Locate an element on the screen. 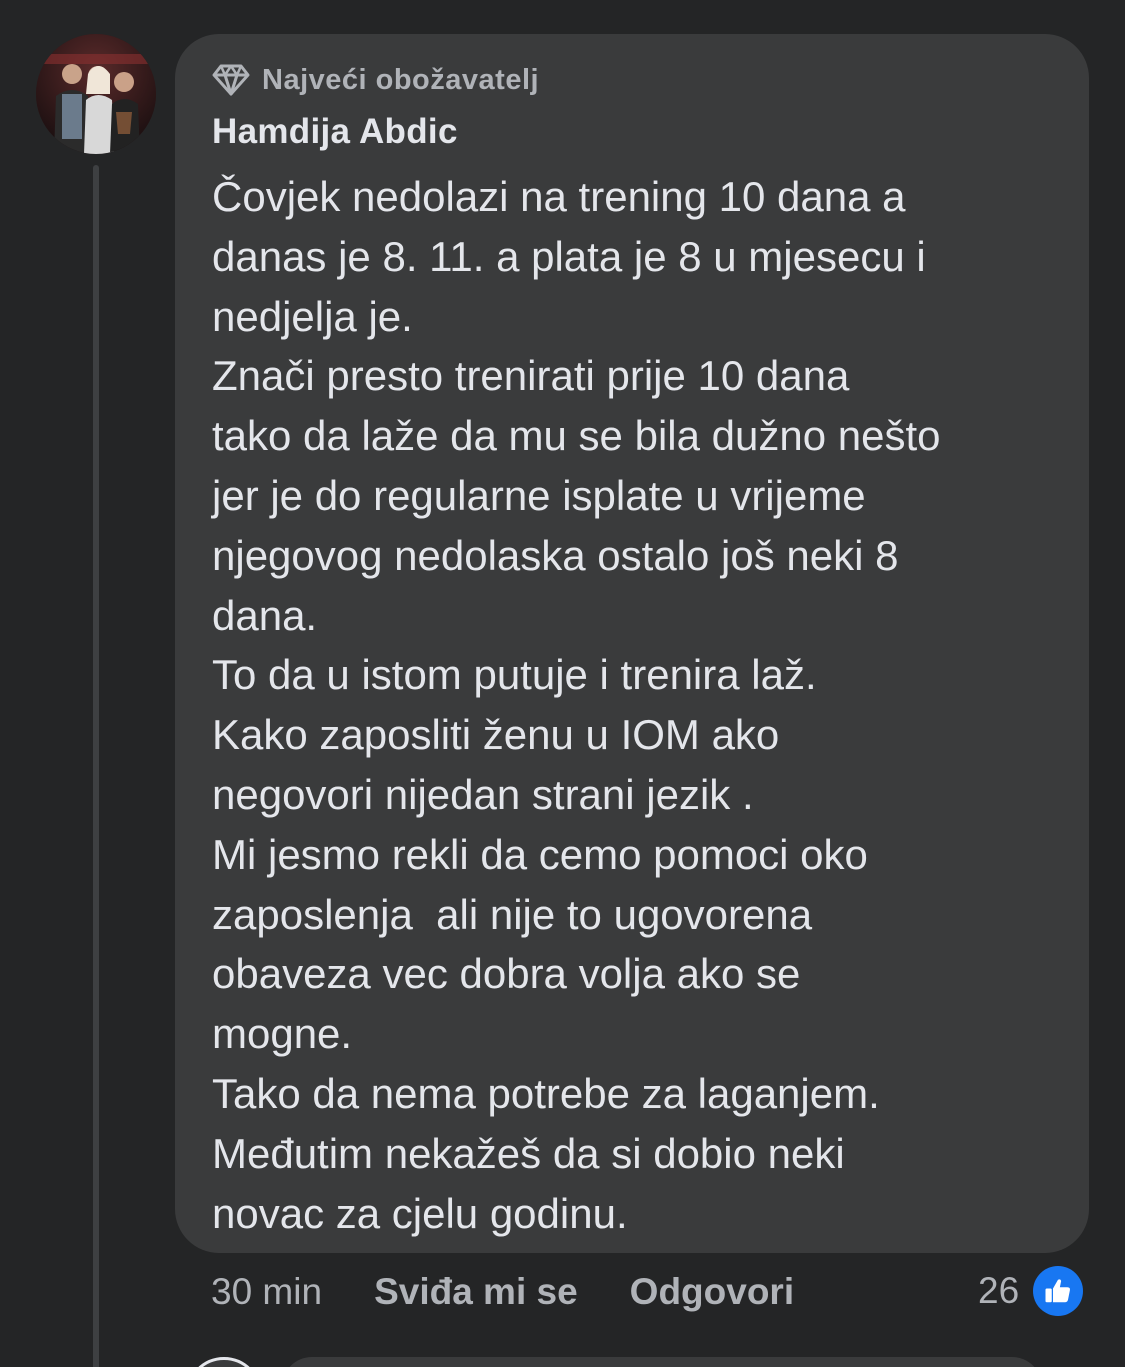 The width and height of the screenshot is (1125, 1367). reaction-count: 26 is located at coordinates (999, 1290).